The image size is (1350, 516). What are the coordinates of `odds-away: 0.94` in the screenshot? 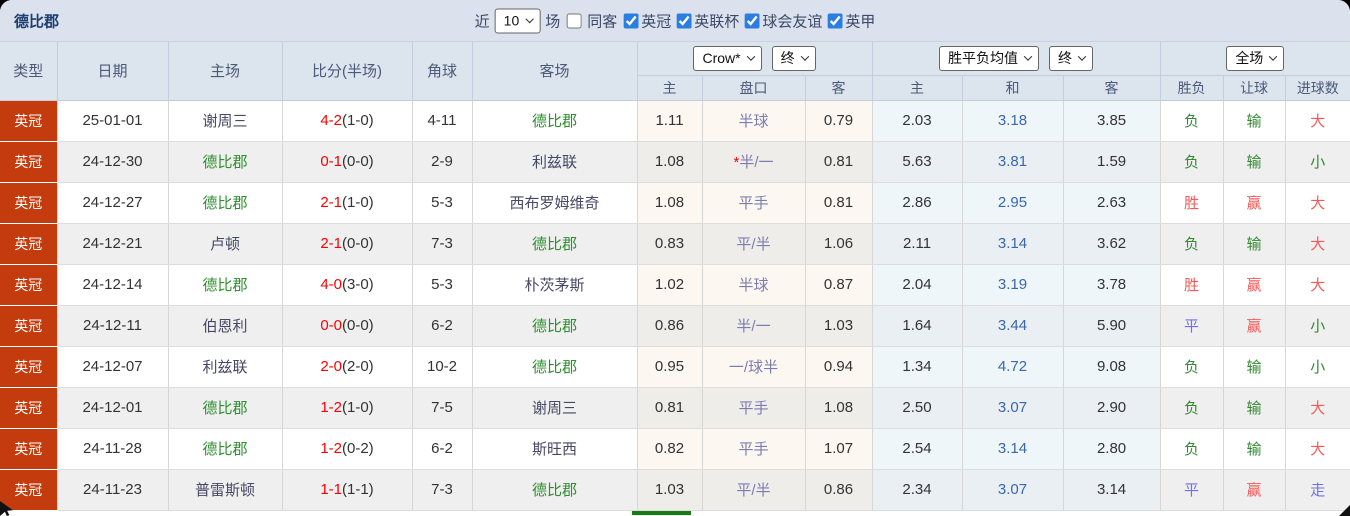 It's located at (839, 367).